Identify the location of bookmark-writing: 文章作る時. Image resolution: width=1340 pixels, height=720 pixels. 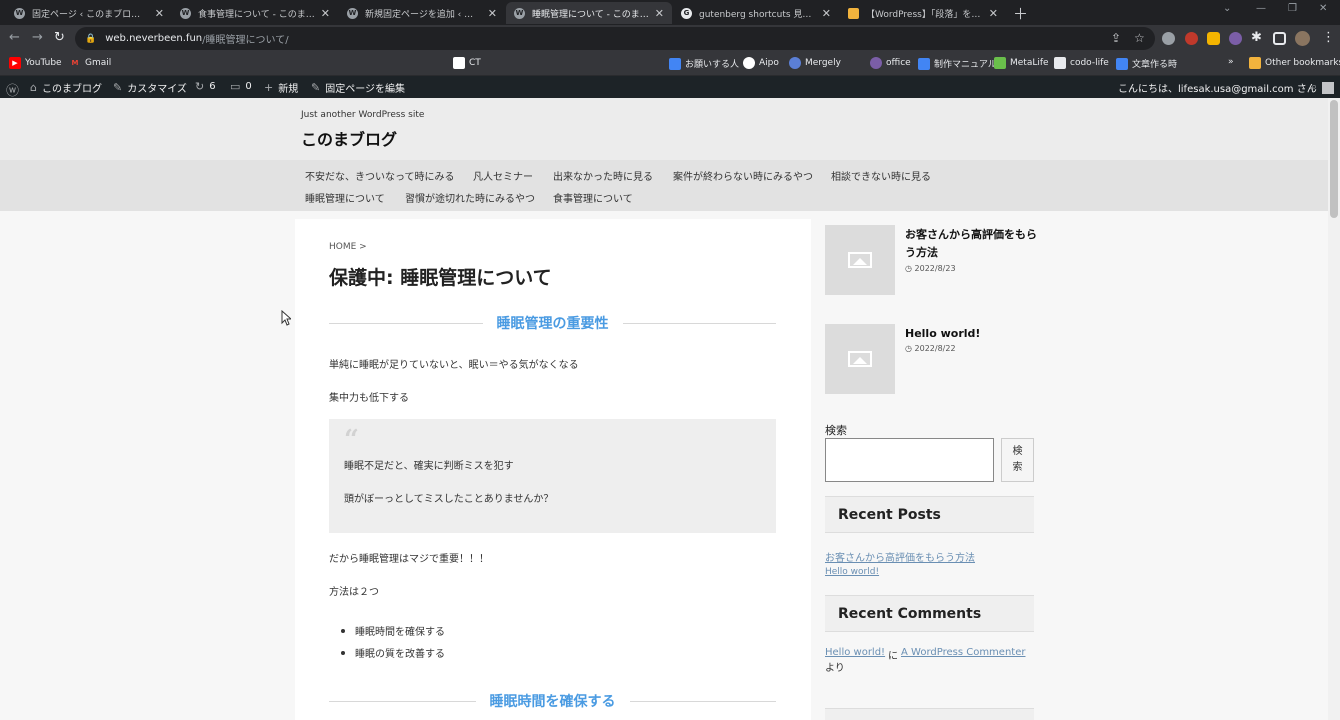
(1146, 63).